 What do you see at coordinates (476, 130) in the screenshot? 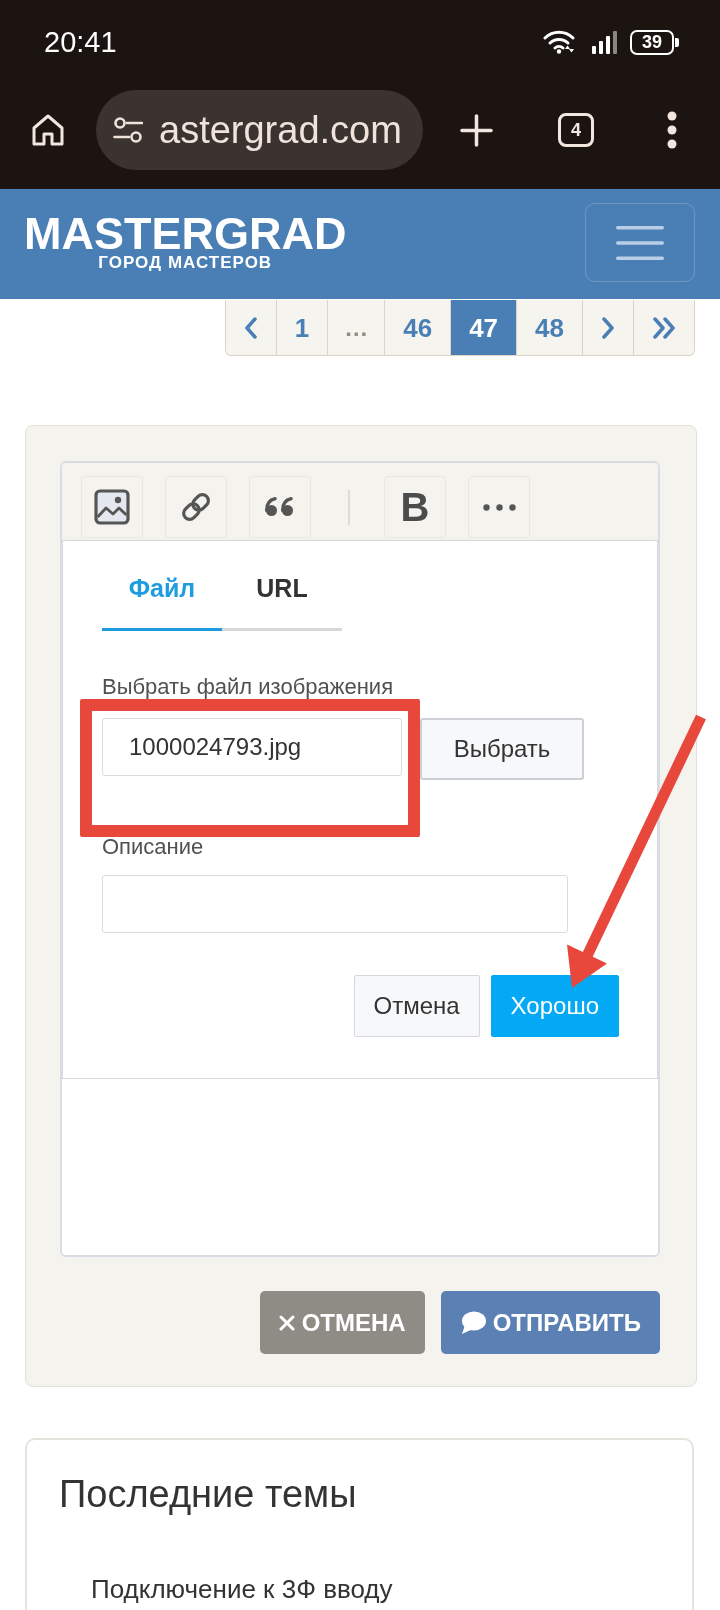
I see `plus-icon` at bounding box center [476, 130].